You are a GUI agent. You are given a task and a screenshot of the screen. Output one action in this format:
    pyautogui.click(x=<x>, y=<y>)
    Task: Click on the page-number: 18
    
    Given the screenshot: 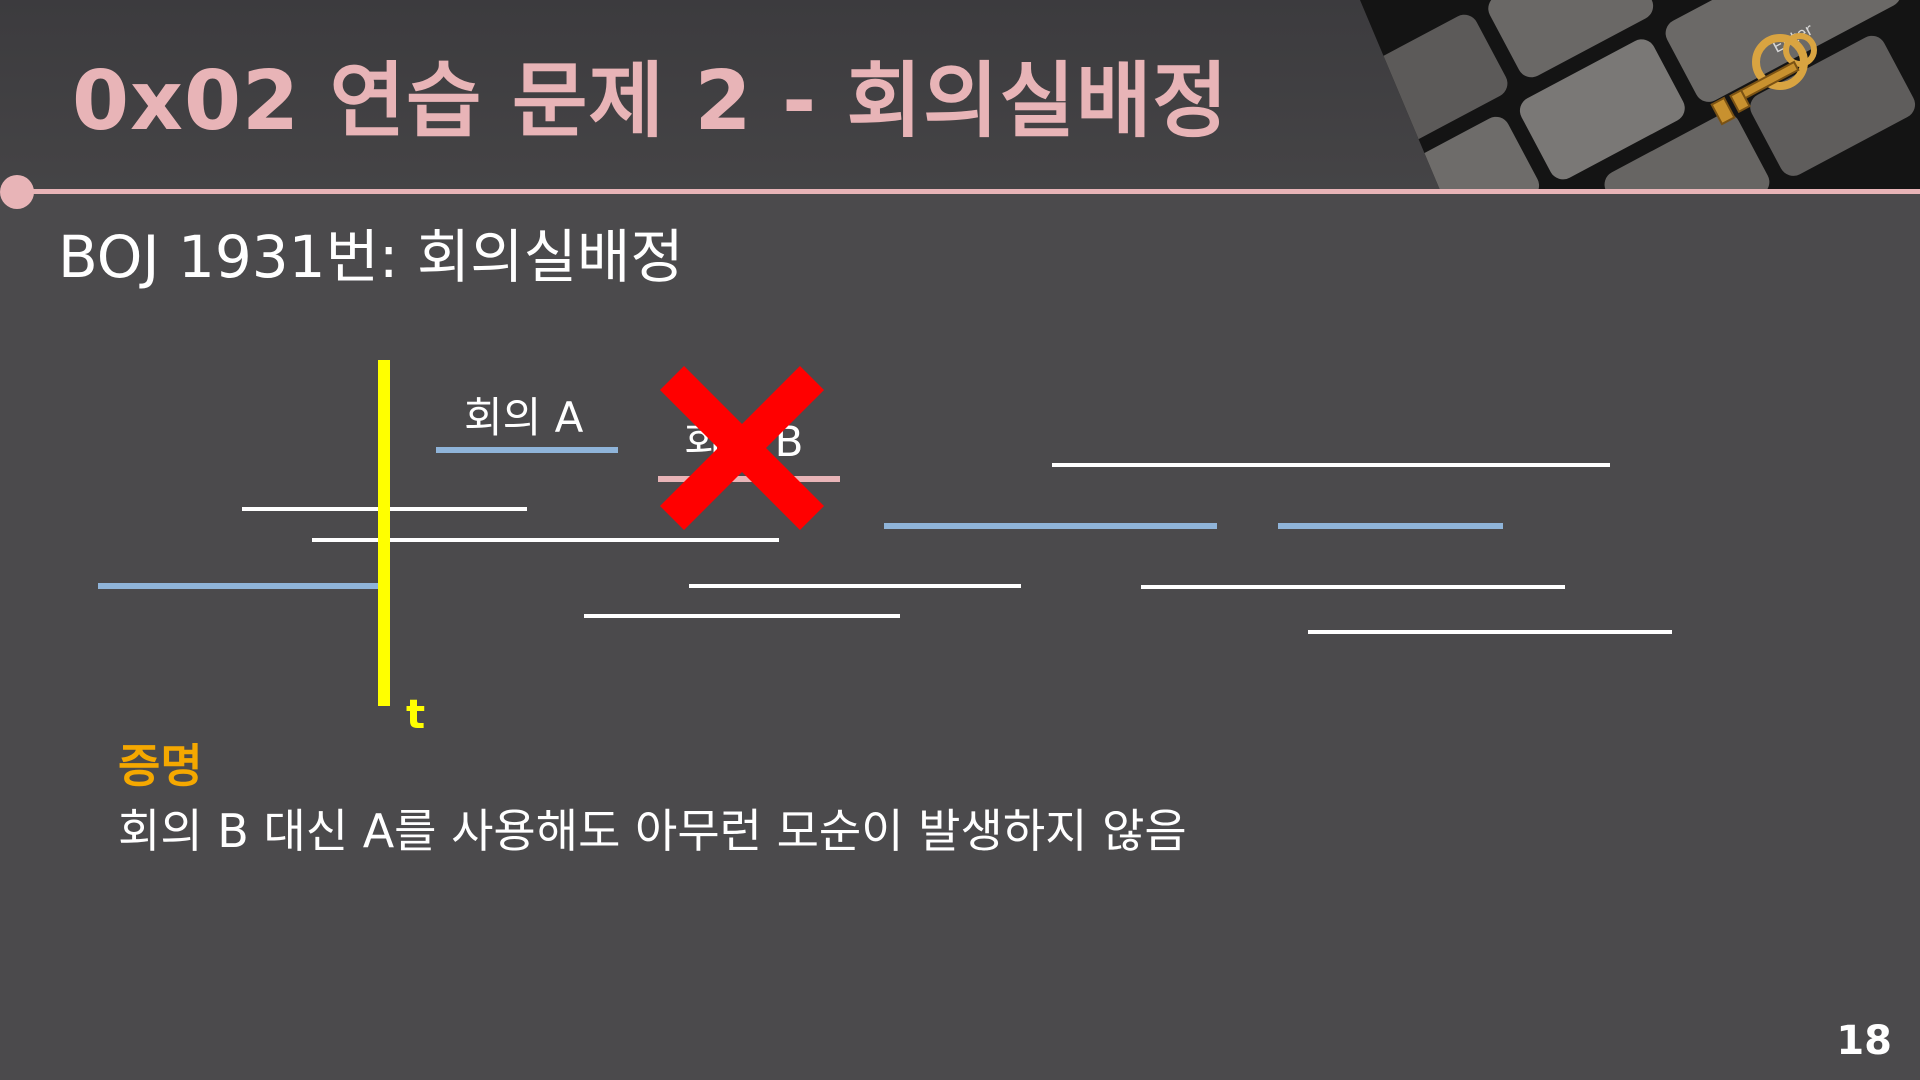 What is the action you would take?
    pyautogui.click(x=1864, y=1041)
    